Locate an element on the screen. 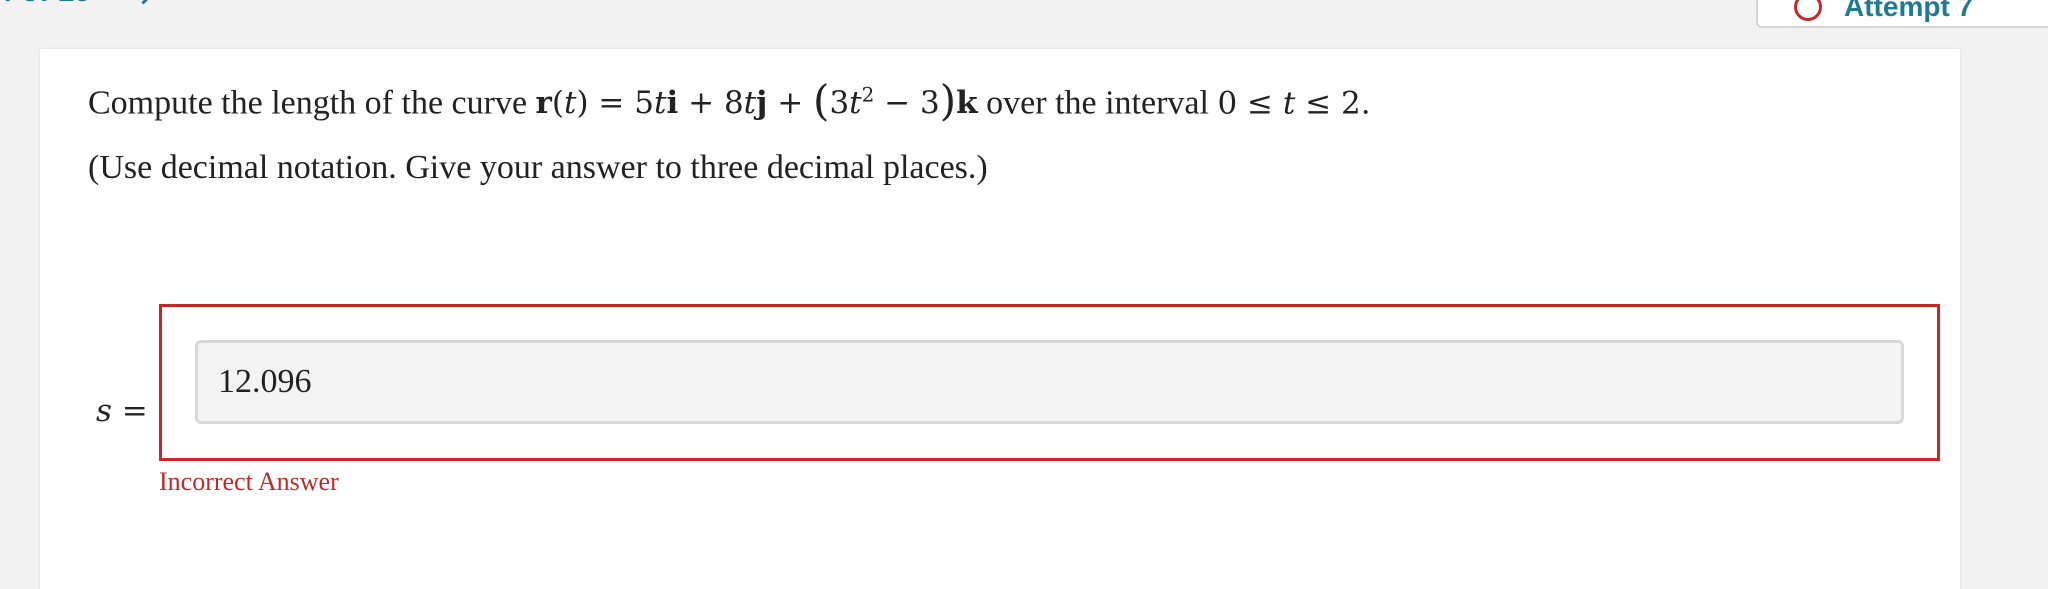  attempt-label: Attempt 7 is located at coordinates (1909, 11).